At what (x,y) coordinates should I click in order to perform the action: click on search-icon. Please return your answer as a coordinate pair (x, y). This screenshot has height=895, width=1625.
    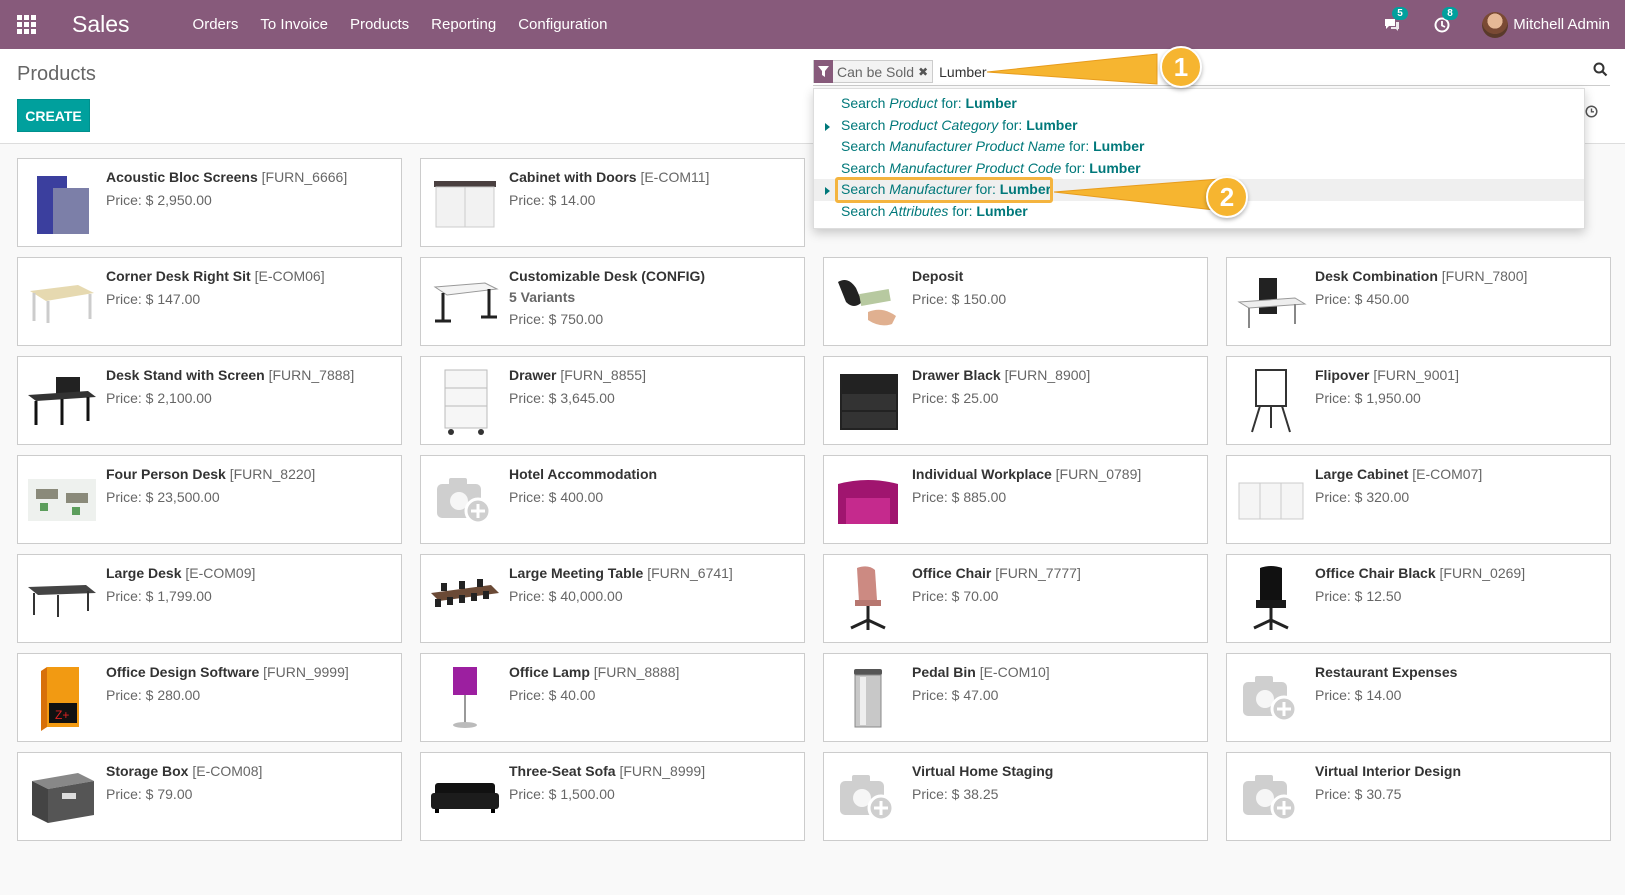
    Looking at the image, I should click on (1600, 71).